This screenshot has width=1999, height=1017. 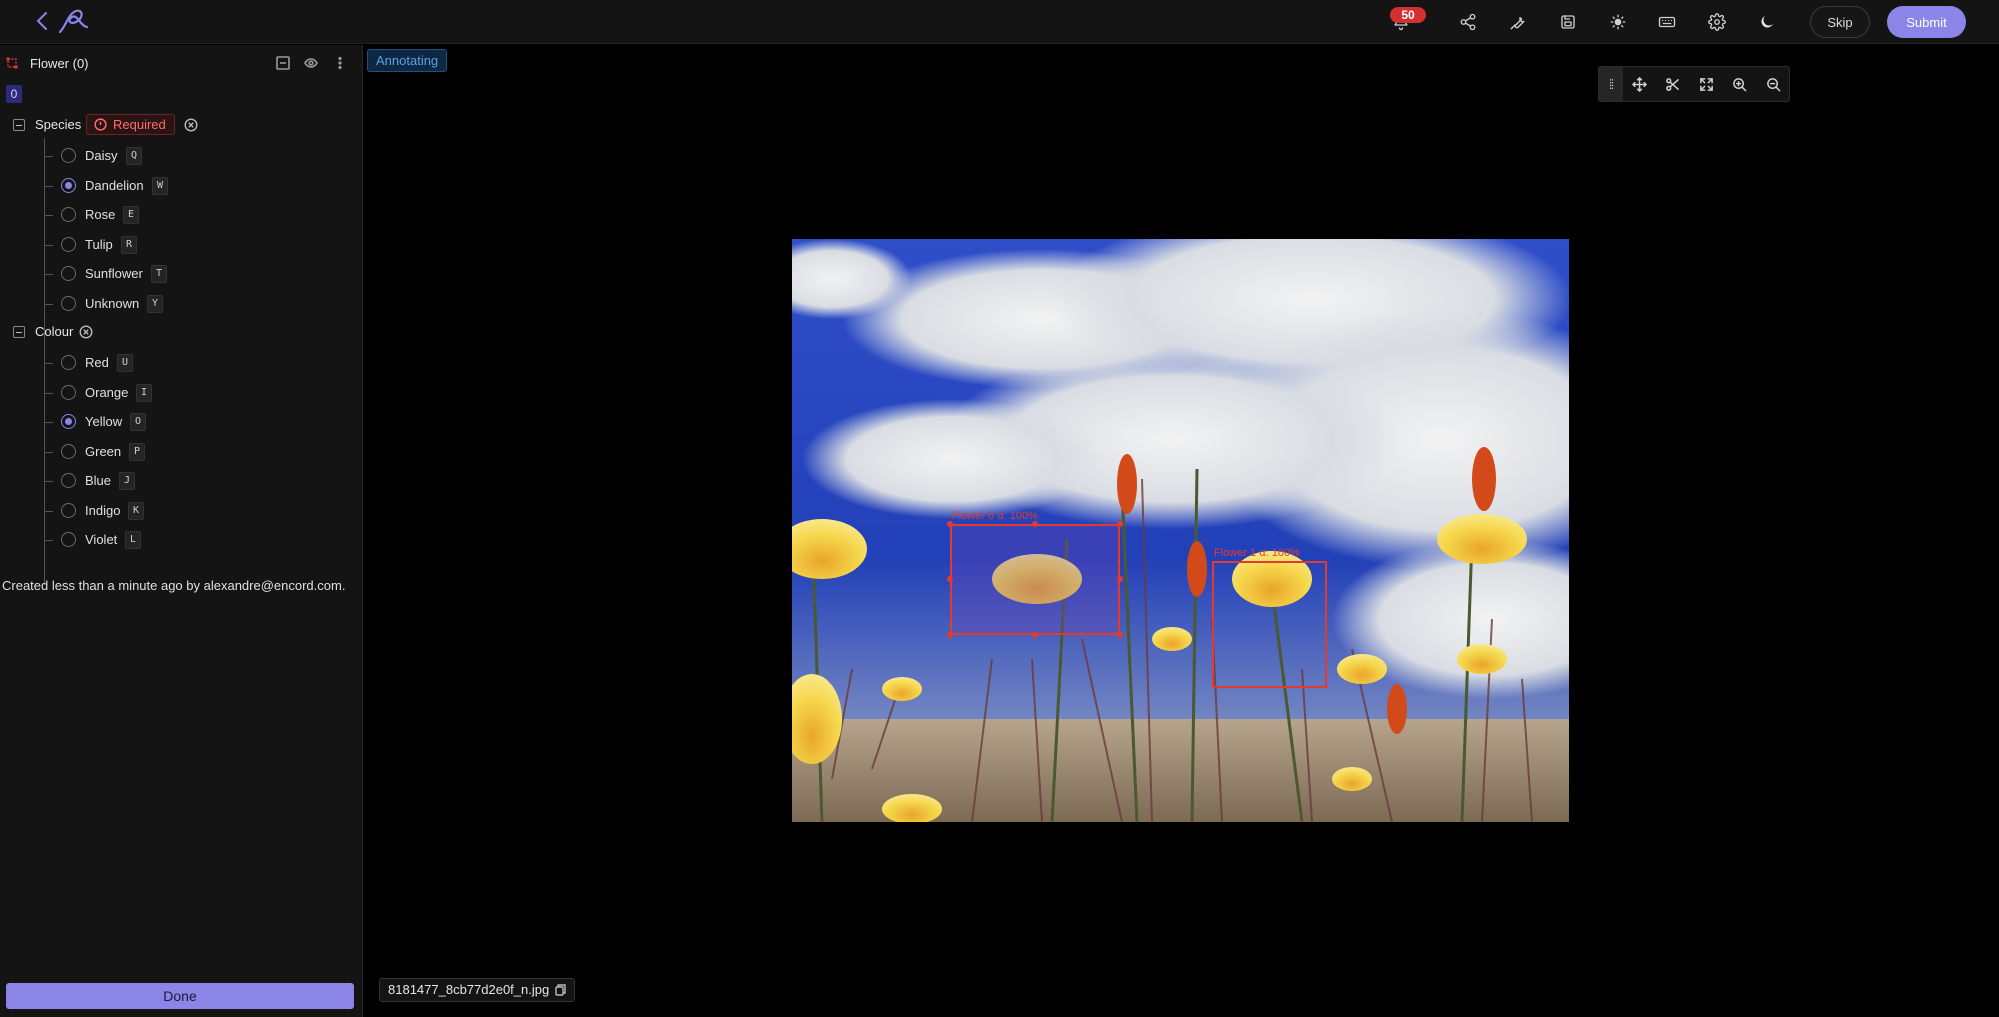 I want to click on option-label: Orange, so click(x=107, y=392).